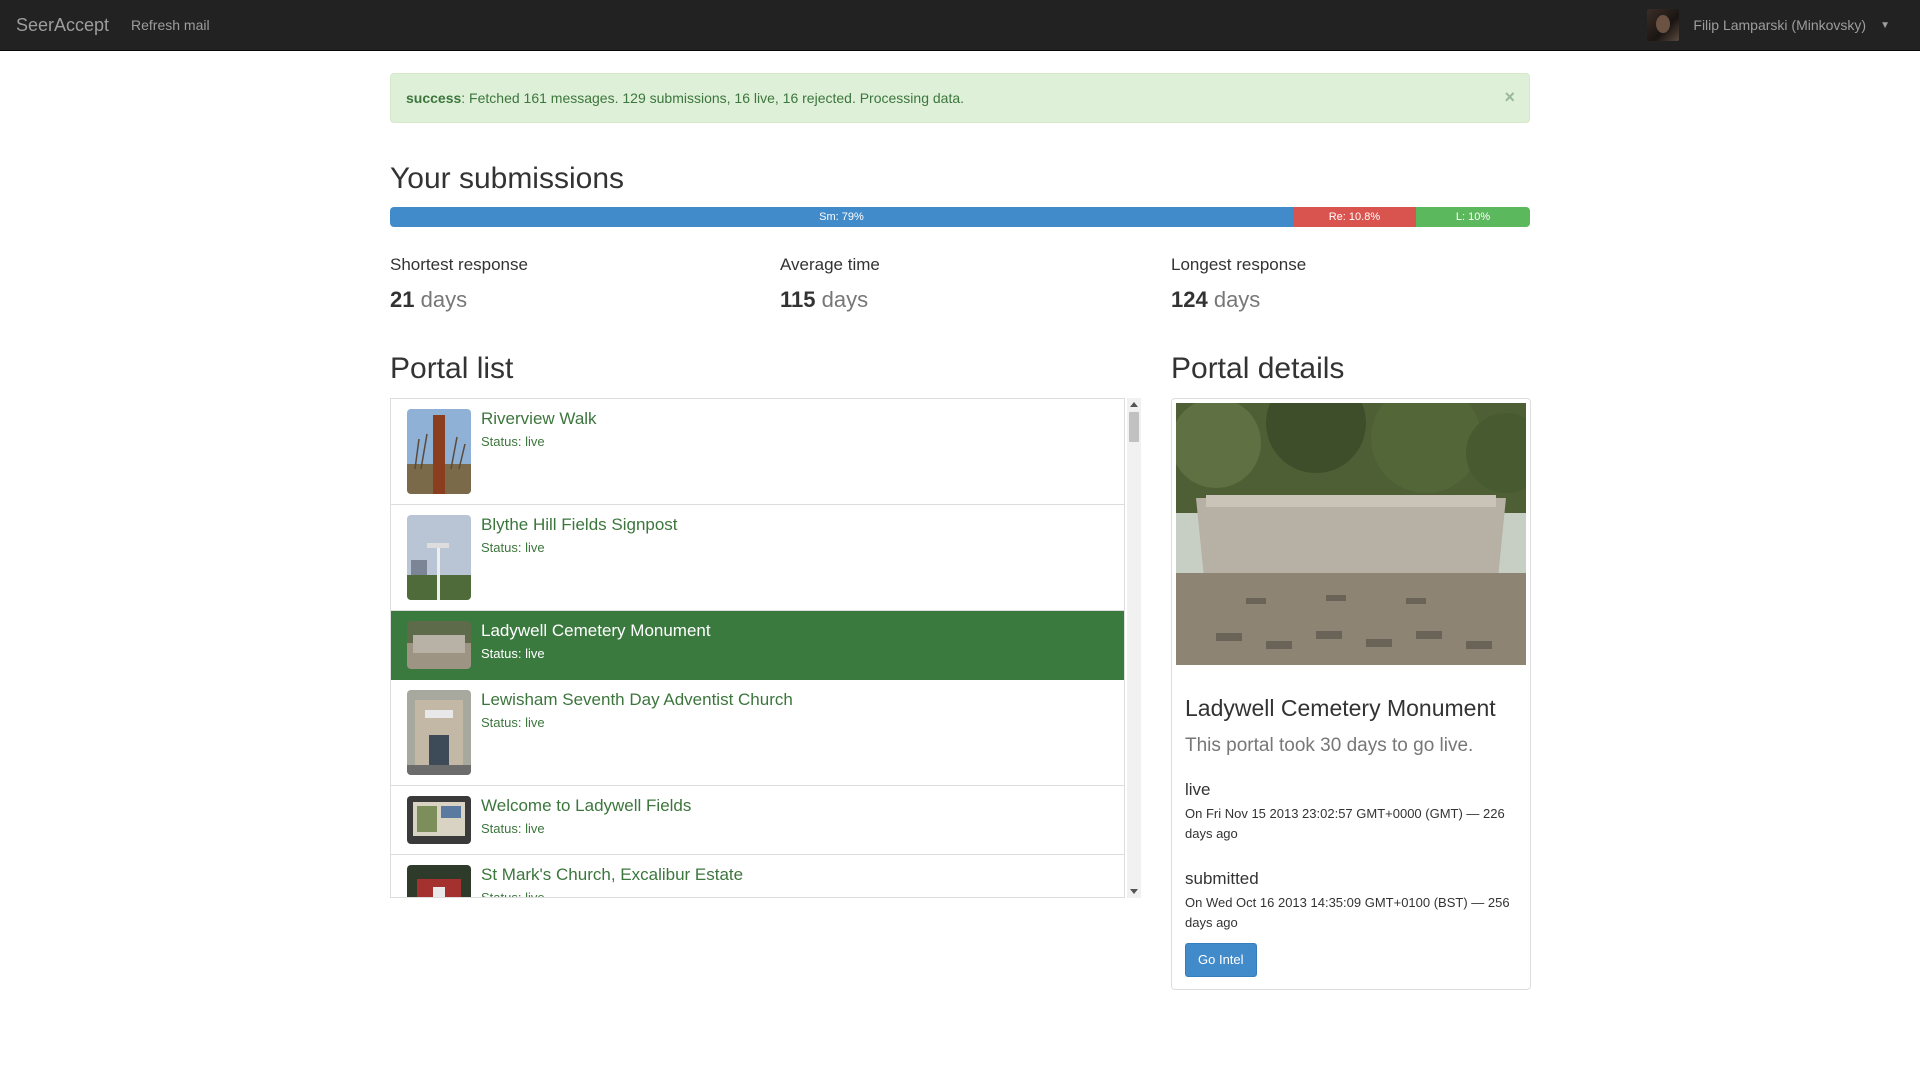 The image size is (1920, 1080). Describe the element at coordinates (62, 25) in the screenshot. I see `brand-link: SeerAccept` at that location.